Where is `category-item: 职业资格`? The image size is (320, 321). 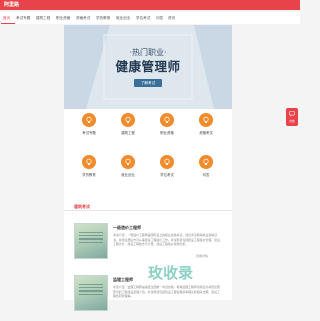
category-item: 职业资格 is located at coordinates (167, 127).